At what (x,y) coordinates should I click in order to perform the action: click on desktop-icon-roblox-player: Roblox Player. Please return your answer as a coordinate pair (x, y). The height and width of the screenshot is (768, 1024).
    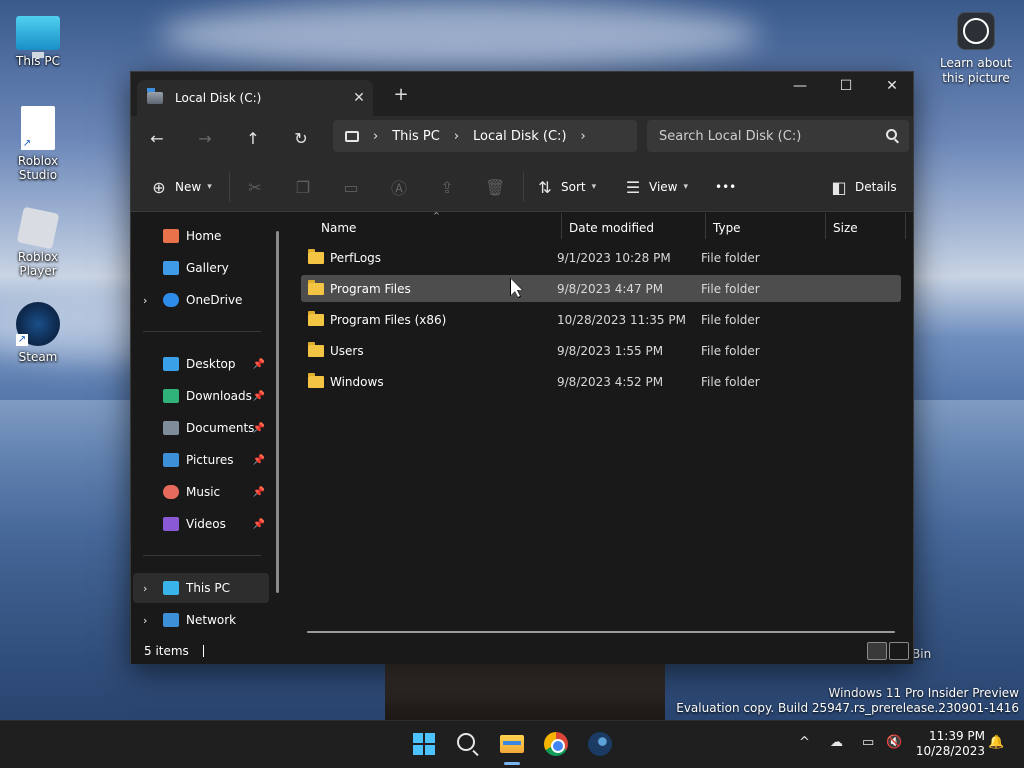
    Looking at the image, I should click on (38, 241).